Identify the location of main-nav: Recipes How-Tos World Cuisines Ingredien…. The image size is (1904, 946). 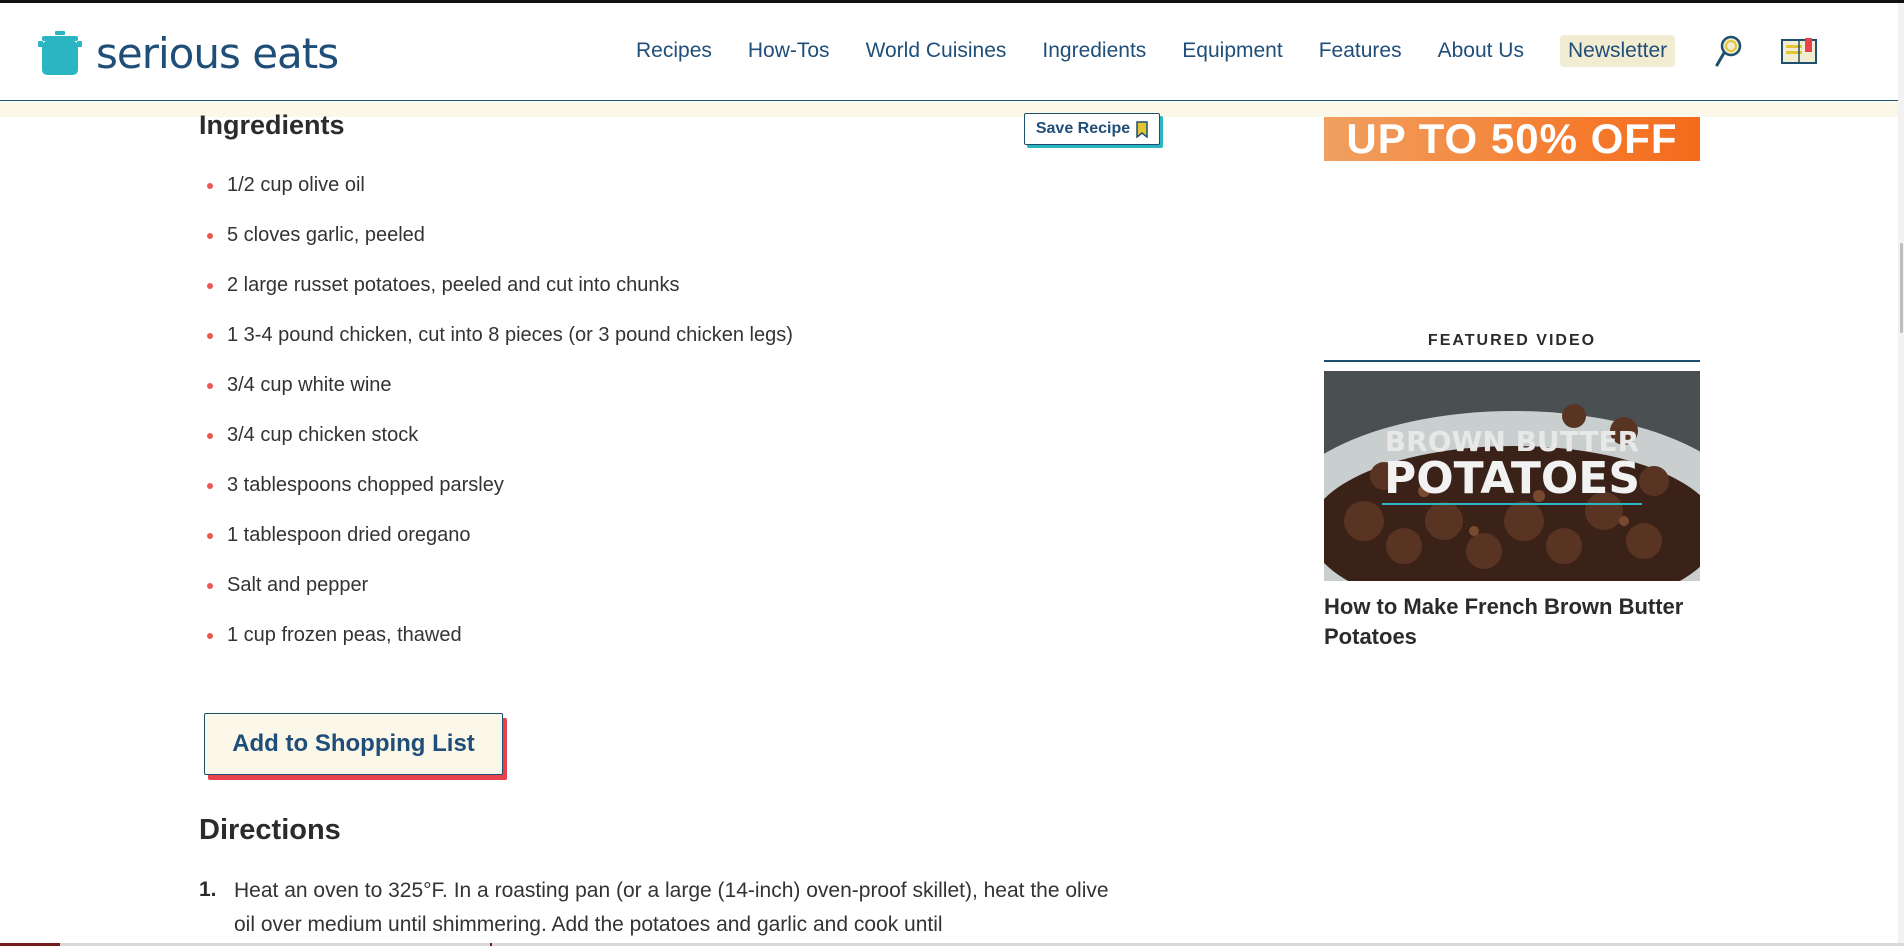
(1243, 51).